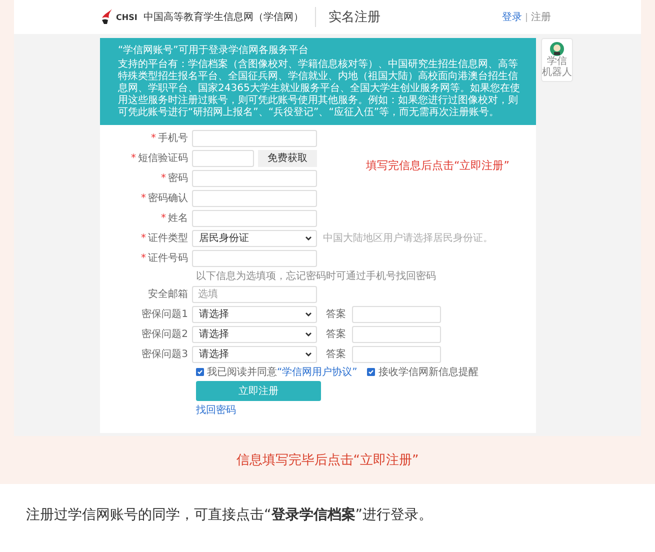 Image resolution: width=655 pixels, height=552 pixels. I want to click on widget-label: 机器人, so click(557, 72).